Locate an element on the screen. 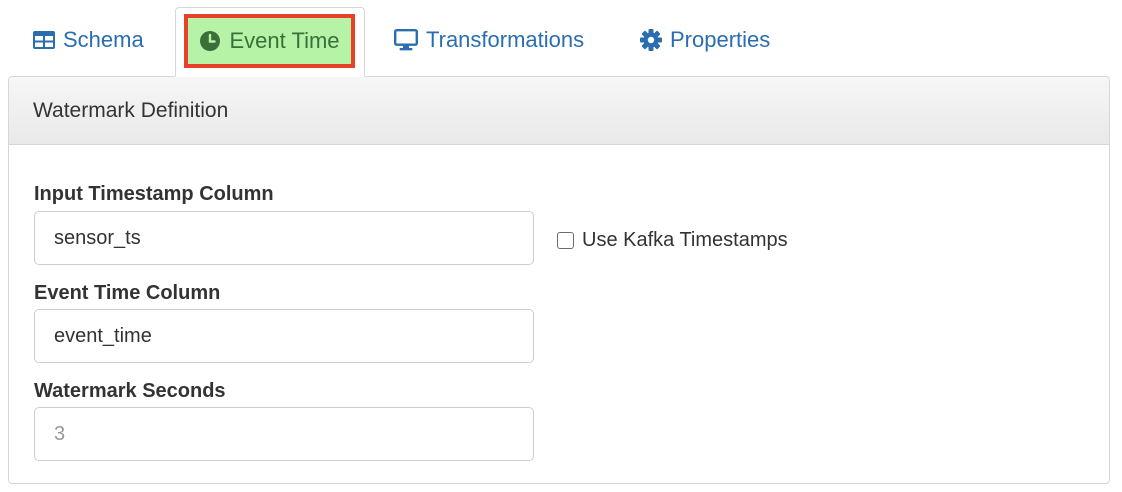  event-time-label: Event Time Column is located at coordinates (127, 293).